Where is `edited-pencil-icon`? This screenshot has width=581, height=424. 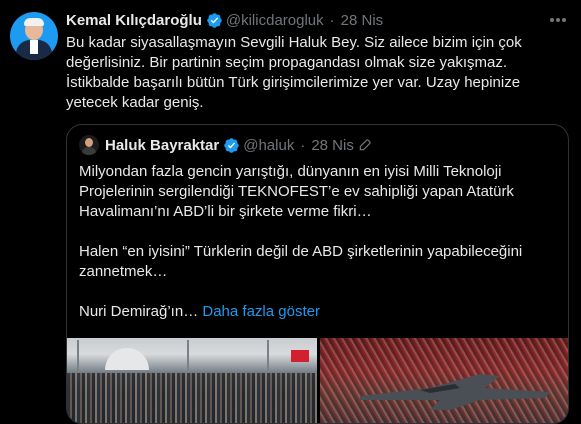 edited-pencil-icon is located at coordinates (365, 145).